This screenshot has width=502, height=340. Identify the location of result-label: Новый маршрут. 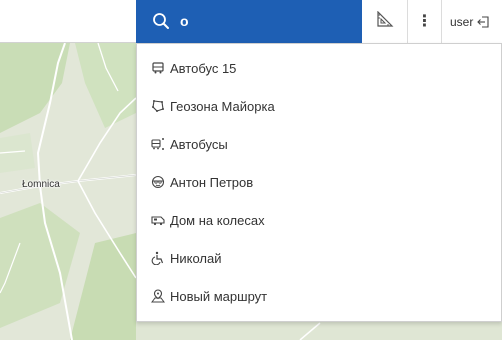
(219, 296).